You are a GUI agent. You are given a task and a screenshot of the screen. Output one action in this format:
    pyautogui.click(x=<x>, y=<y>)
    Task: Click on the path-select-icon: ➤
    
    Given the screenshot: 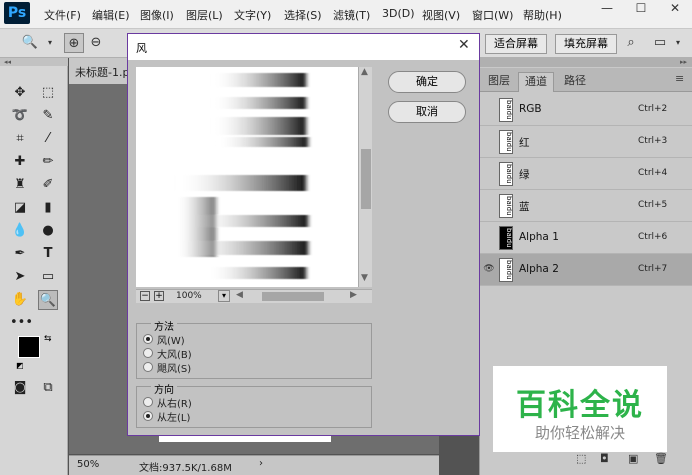 What is the action you would take?
    pyautogui.click(x=20, y=277)
    